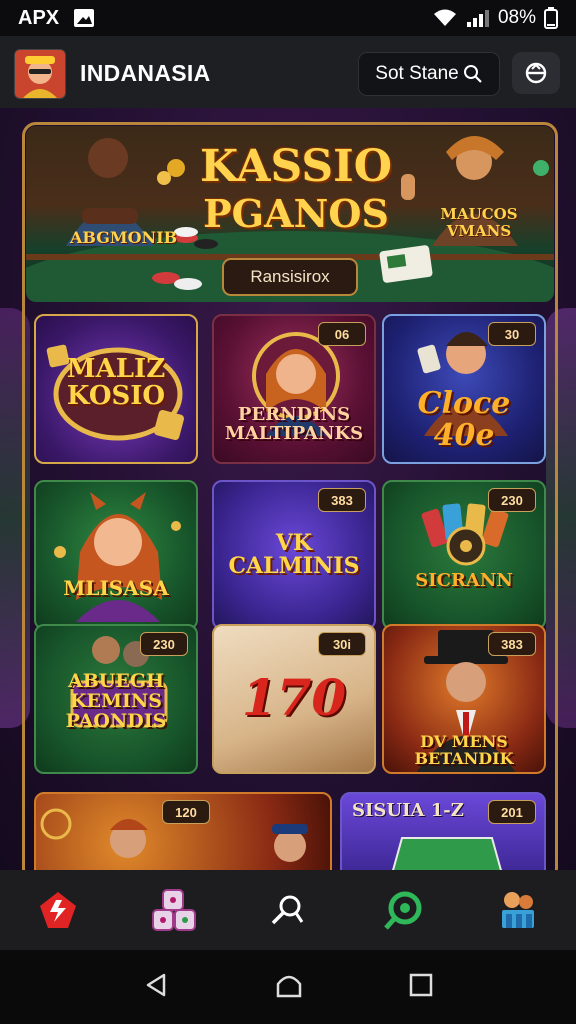 This screenshot has width=576, height=1024. Describe the element at coordinates (417, 73) in the screenshot. I see `search-label: Sot Stane` at that location.